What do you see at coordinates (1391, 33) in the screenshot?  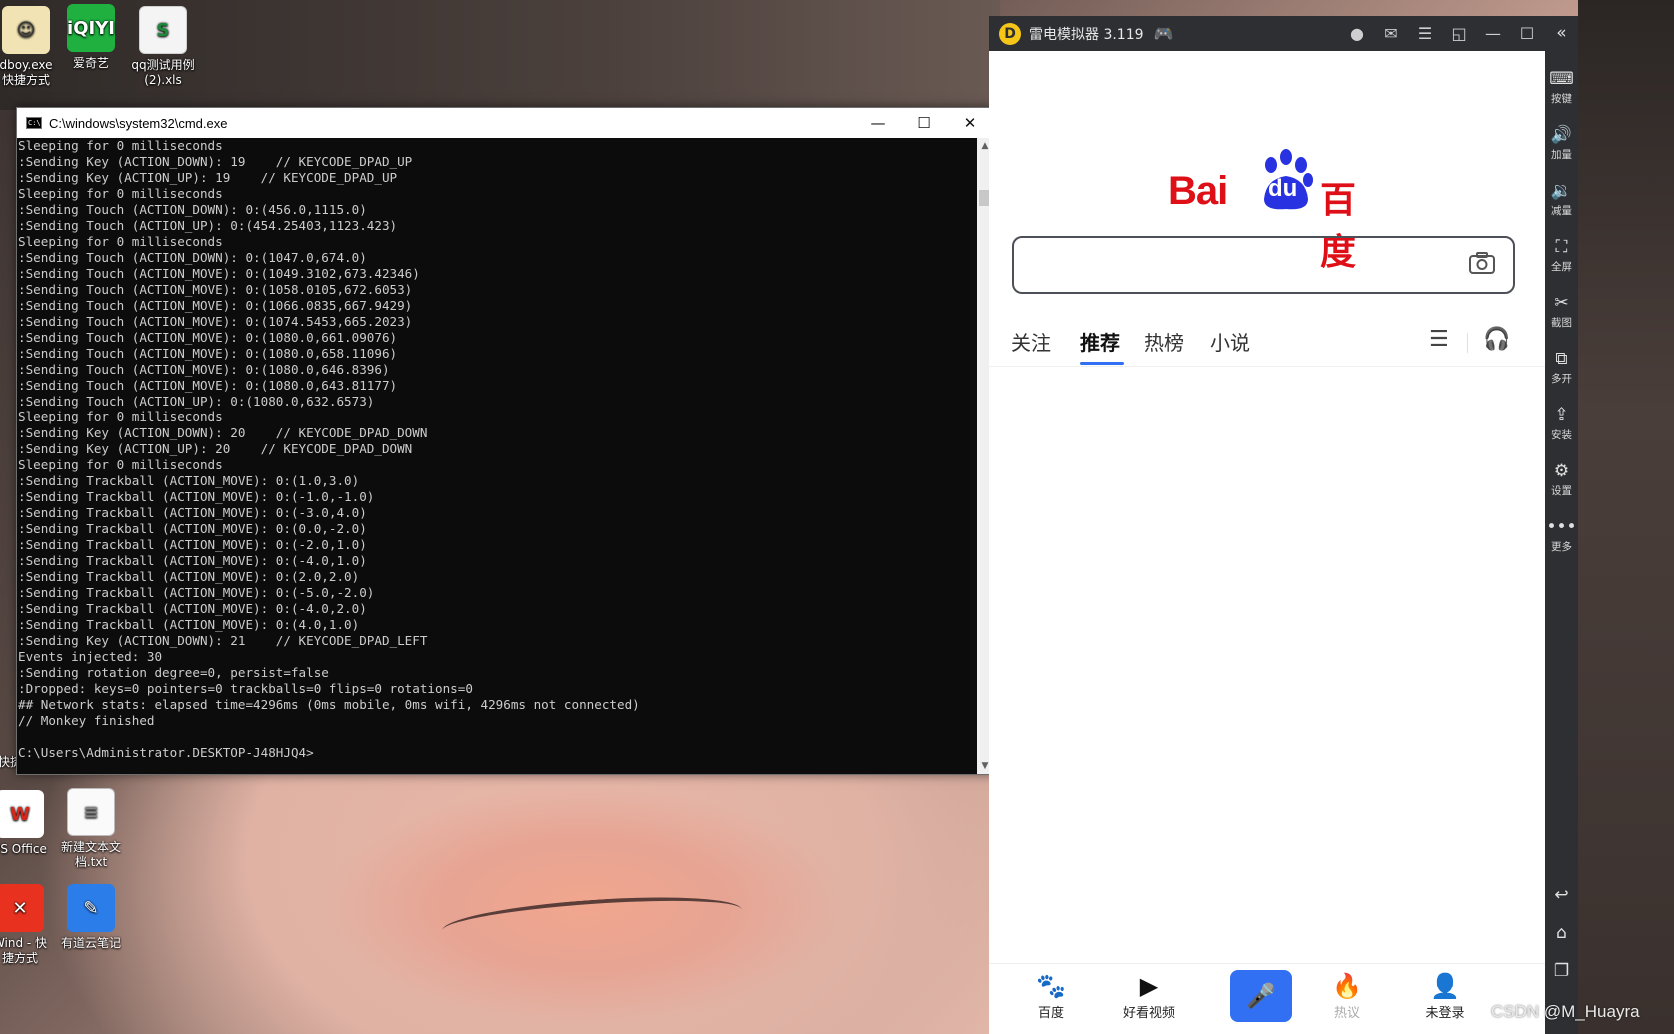 I see `mail-icon: ✉` at bounding box center [1391, 33].